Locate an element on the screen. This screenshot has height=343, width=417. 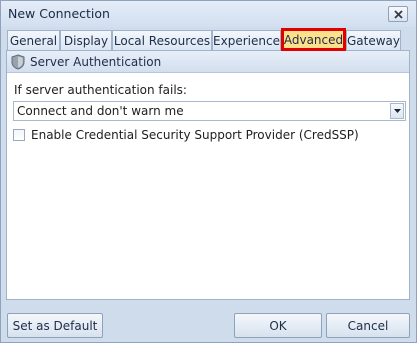
tab-gateway: Gateway is located at coordinates (373, 40).